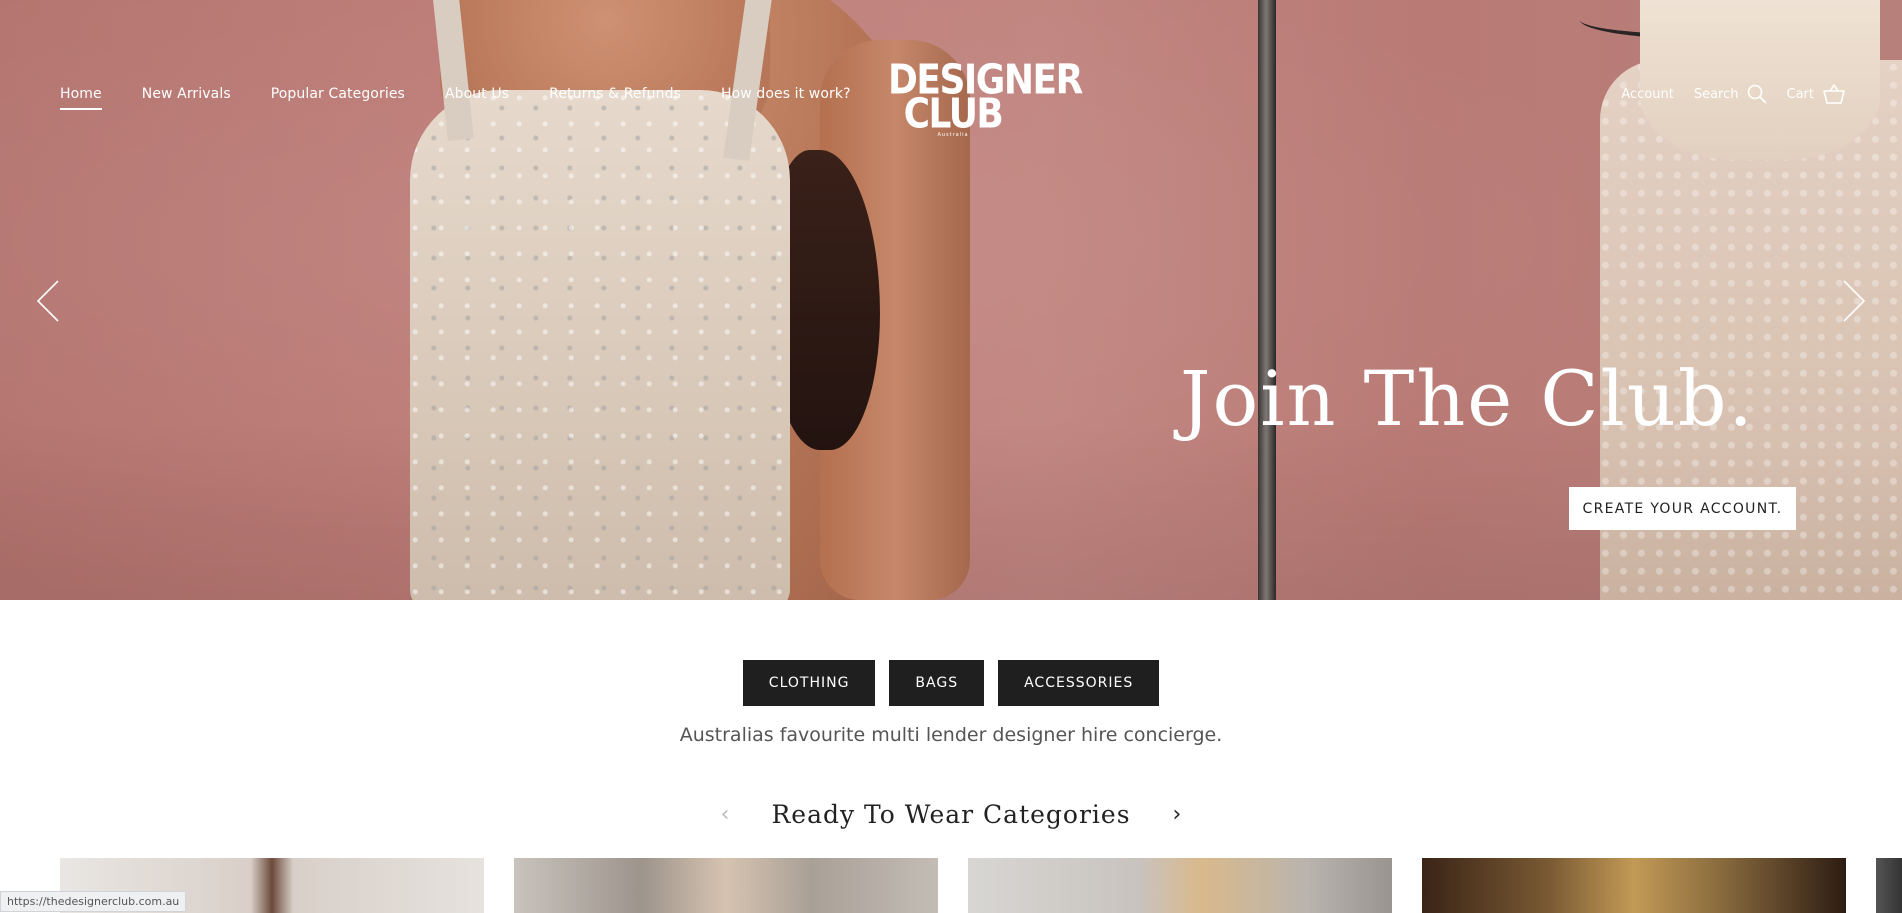 The height and width of the screenshot is (913, 1902). I want to click on section-title: Ready To Wear Categories, so click(951, 814).